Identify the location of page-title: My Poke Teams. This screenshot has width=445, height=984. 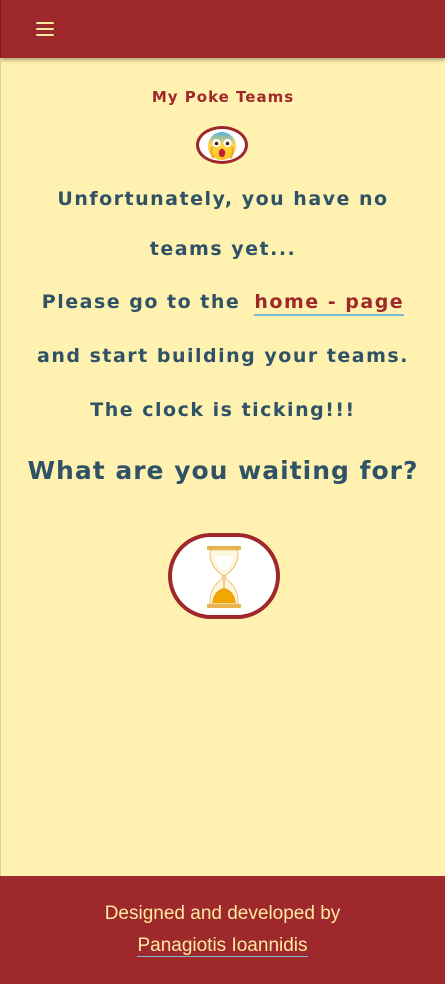
(223, 97).